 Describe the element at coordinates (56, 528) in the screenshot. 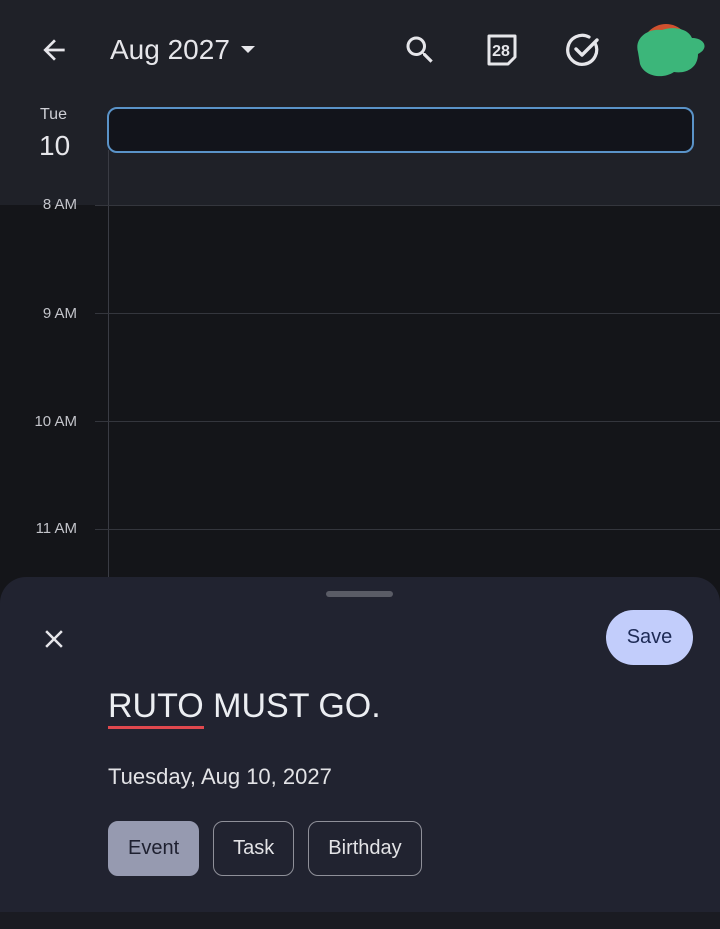

I see `hour-label: 11 AM` at that location.